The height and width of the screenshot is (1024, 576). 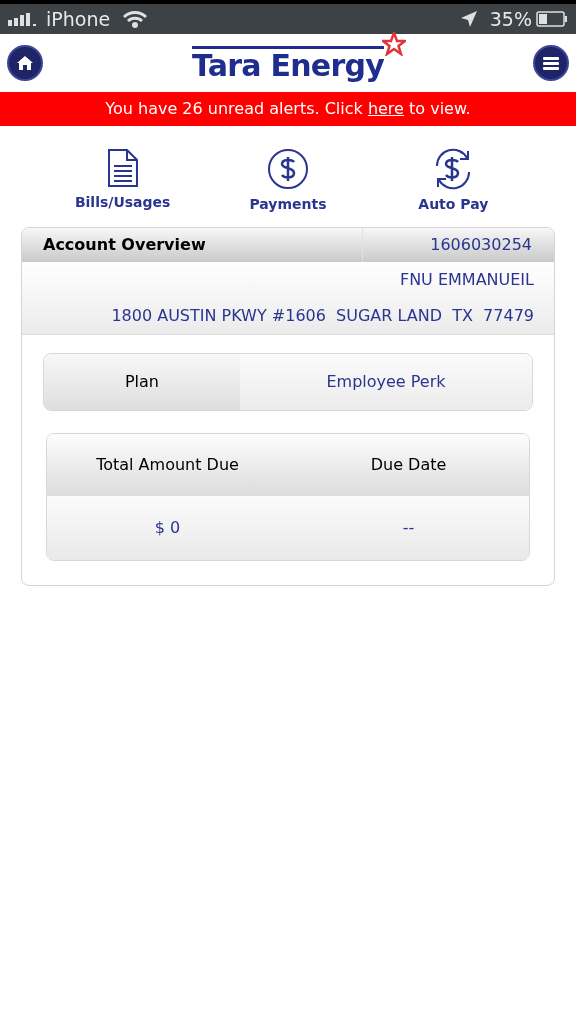 I want to click on wifi-icon, so click(x=135, y=19).